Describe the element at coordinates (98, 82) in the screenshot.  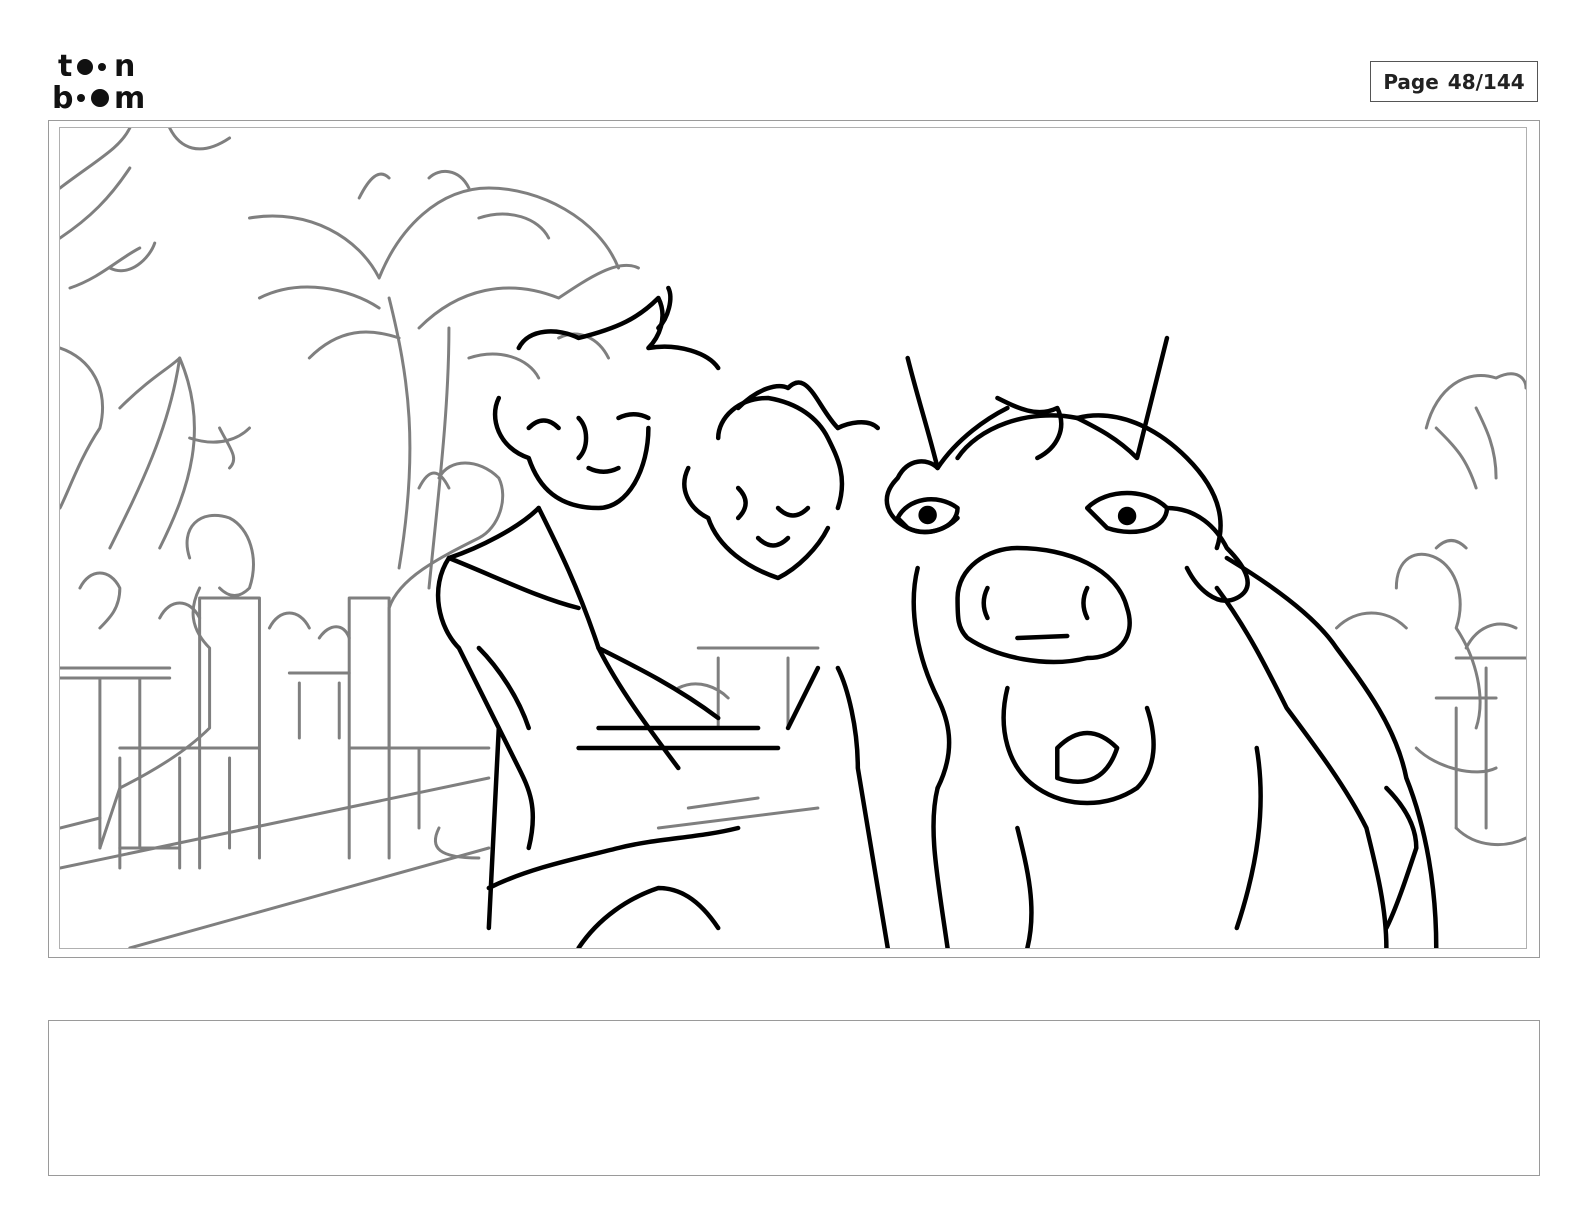
I see `toonboom-logo-mark: t n b m` at that location.